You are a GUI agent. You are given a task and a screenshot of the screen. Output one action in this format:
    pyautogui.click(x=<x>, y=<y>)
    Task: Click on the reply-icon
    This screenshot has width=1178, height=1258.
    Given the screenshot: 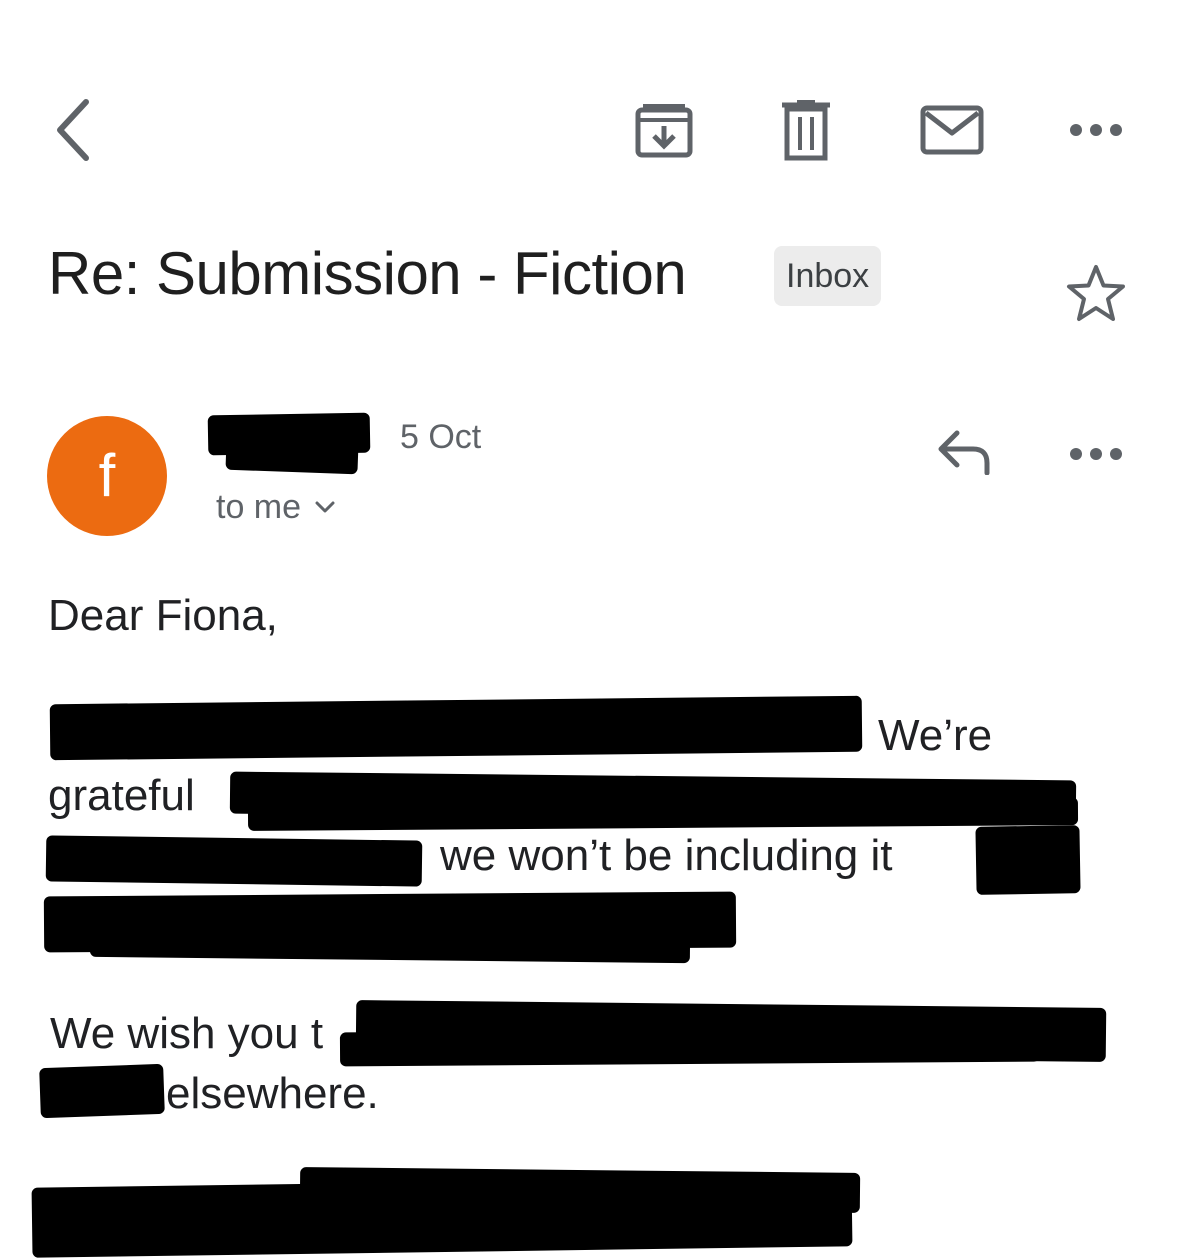 What is the action you would take?
    pyautogui.click(x=964, y=452)
    